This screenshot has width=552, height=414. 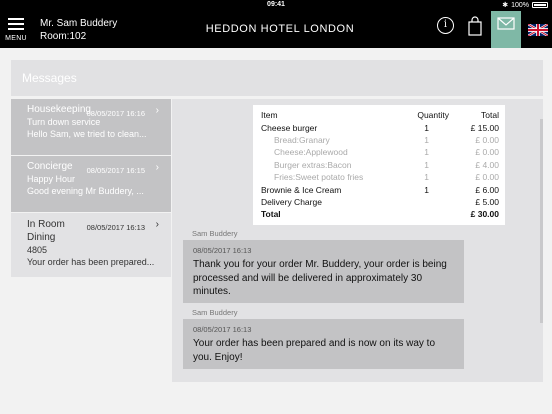 I want to click on row-total: £ 5.00, so click(x=487, y=201).